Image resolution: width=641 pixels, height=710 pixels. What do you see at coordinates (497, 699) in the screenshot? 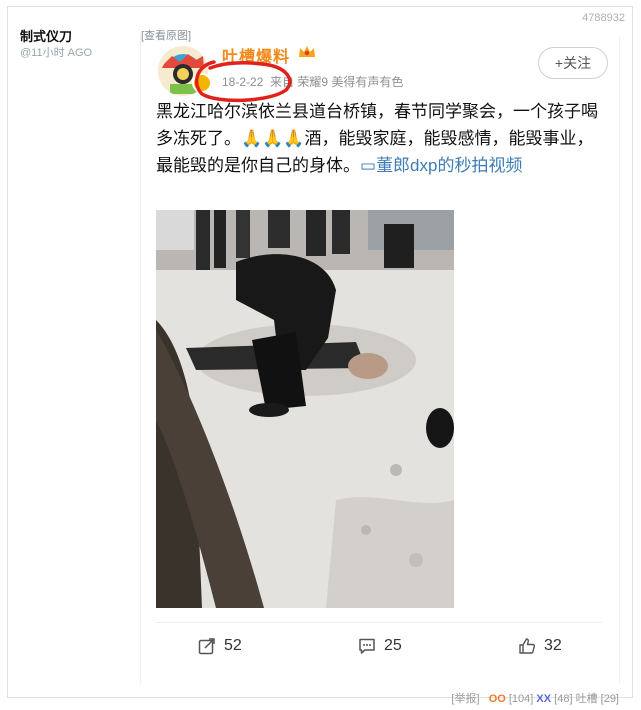
I see `oo-button: OO` at bounding box center [497, 699].